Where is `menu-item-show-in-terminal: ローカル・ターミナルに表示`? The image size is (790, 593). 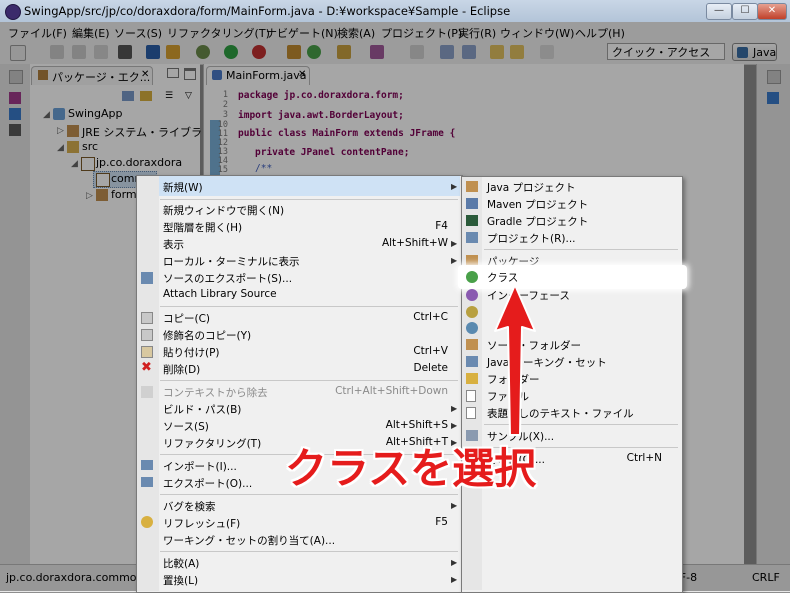
menu-item-show-in-terminal: ローカル・ターミナルに表示 is located at coordinates (231, 261).